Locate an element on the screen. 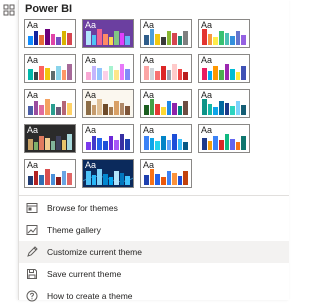  customize-current-theme-item: Customize current theme is located at coordinates (154, 252).